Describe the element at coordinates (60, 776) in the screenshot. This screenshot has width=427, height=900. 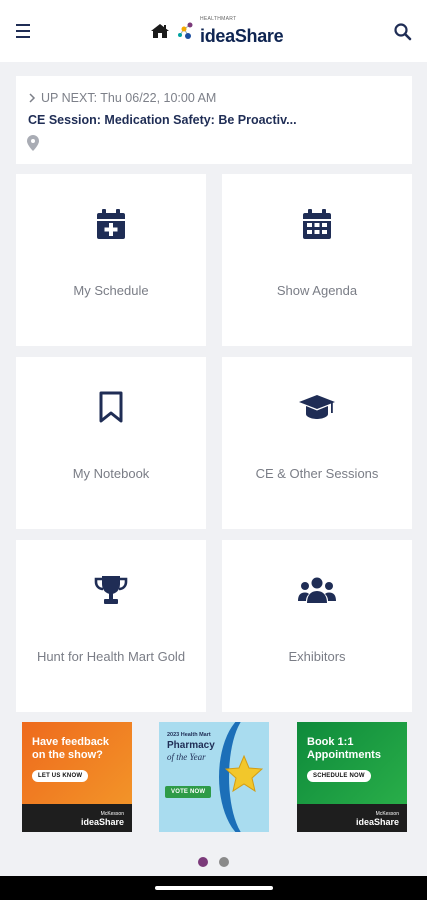
I see `let-us-know-button: LET US KNOW` at that location.